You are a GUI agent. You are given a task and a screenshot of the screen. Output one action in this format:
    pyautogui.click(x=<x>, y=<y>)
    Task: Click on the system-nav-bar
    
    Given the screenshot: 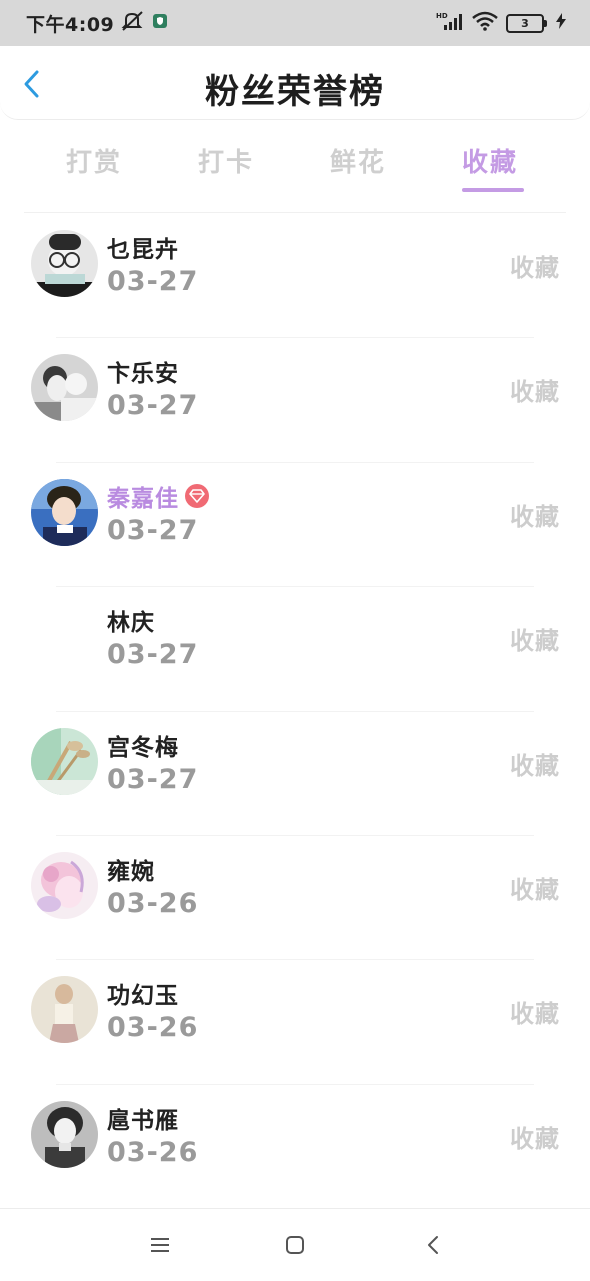 What is the action you would take?
    pyautogui.click(x=295, y=1244)
    